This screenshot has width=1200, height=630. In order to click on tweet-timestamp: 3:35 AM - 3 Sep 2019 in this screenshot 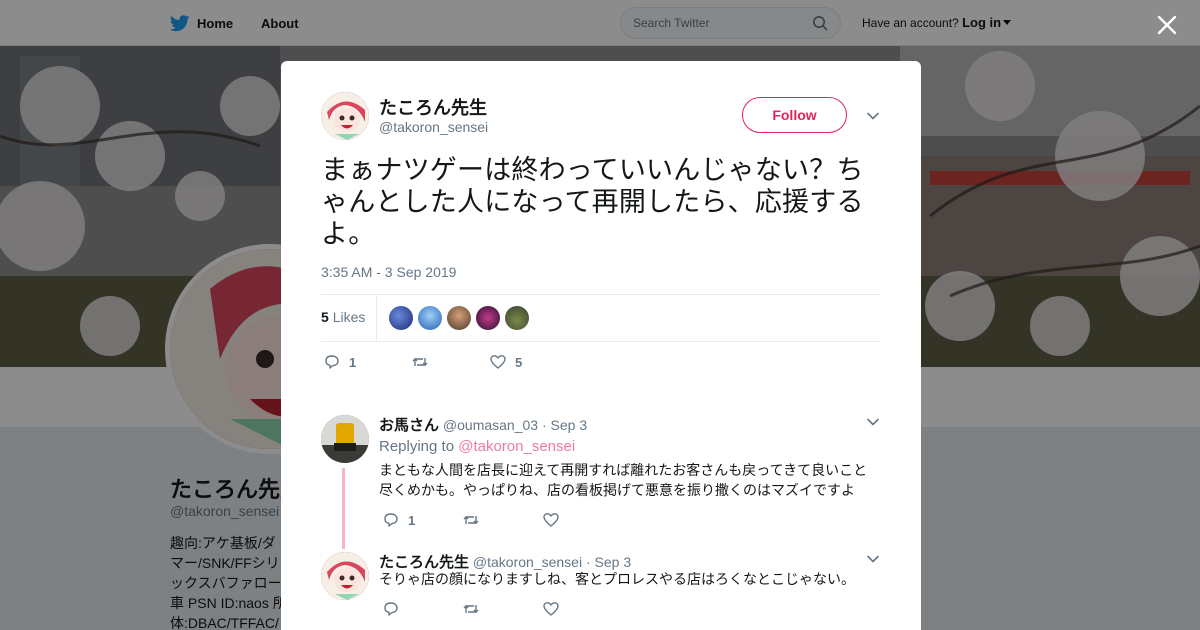, I will do `click(388, 272)`.